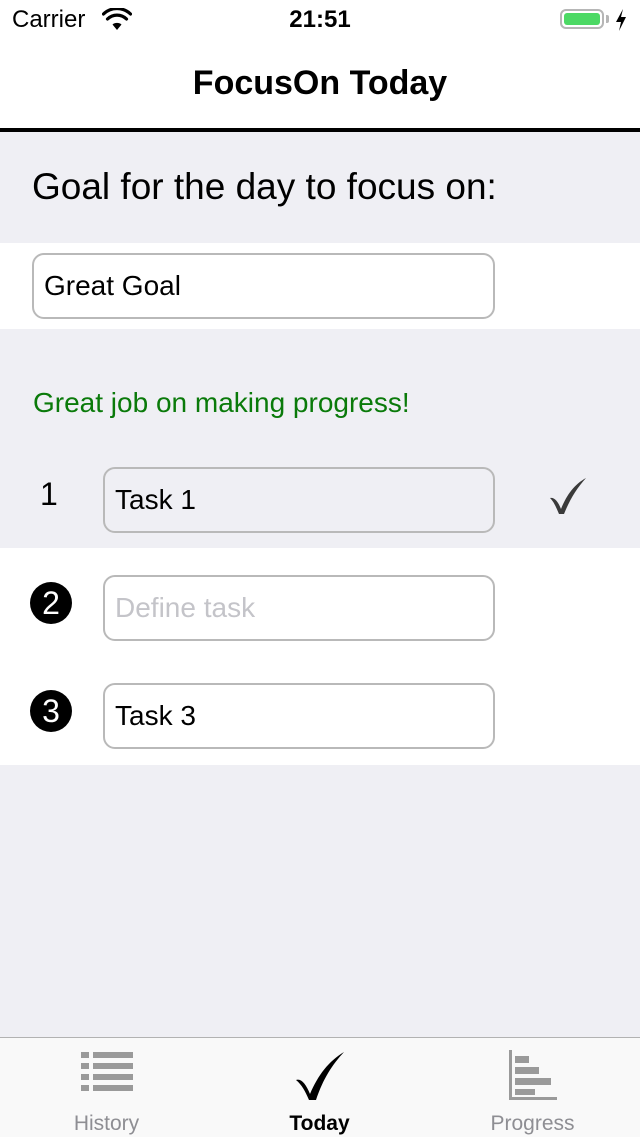  What do you see at coordinates (568, 496) in the screenshot?
I see `task-1-checkmark-icon` at bounding box center [568, 496].